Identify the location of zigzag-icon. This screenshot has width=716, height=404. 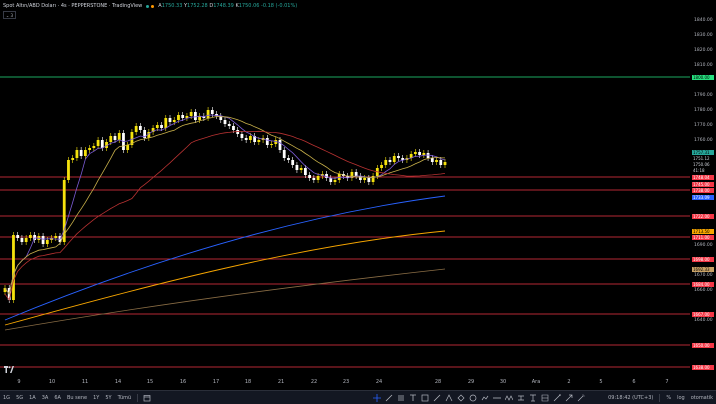
(509, 397).